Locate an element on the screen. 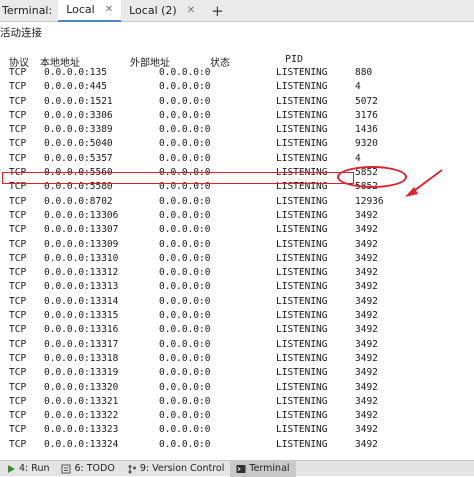 The width and height of the screenshot is (474, 477). todo-tool-label: 6: TODO is located at coordinates (94, 468).